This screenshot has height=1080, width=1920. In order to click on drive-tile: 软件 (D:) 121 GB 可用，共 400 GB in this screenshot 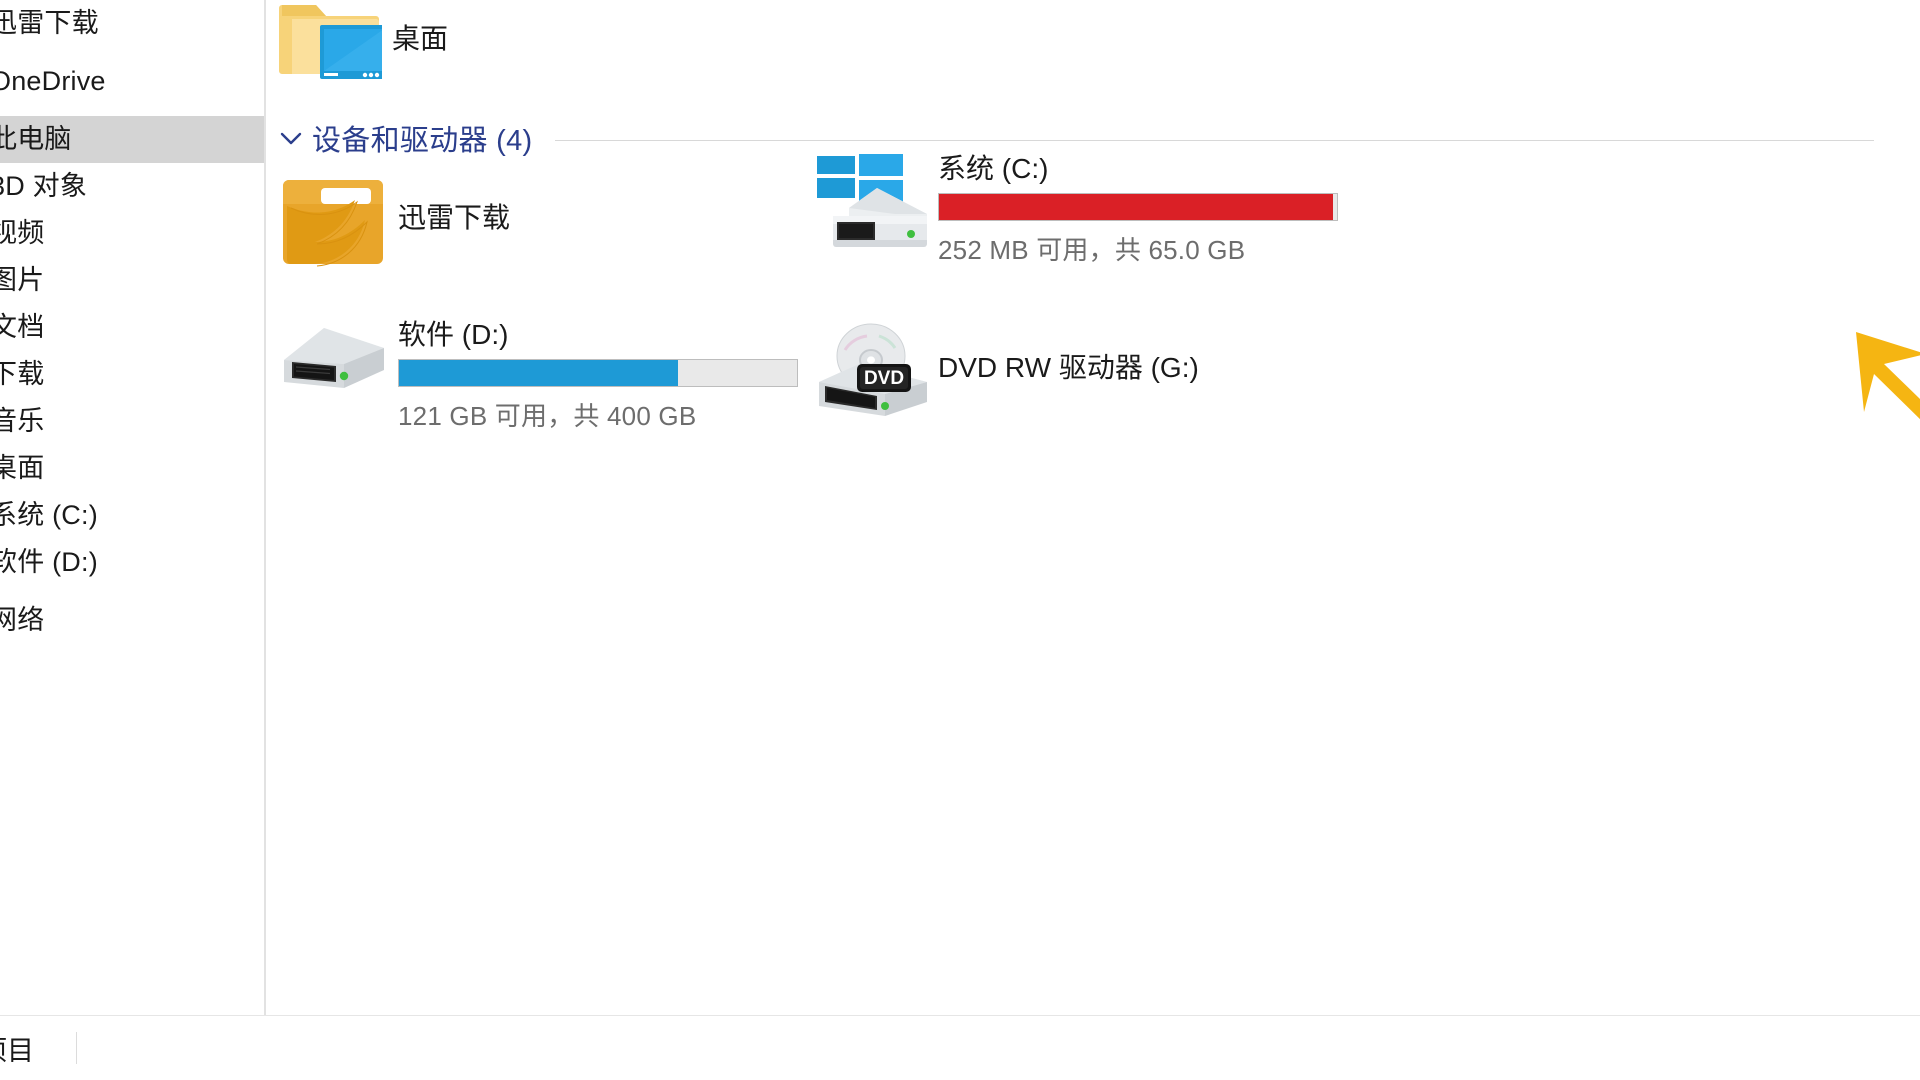, I will do `click(578, 374)`.